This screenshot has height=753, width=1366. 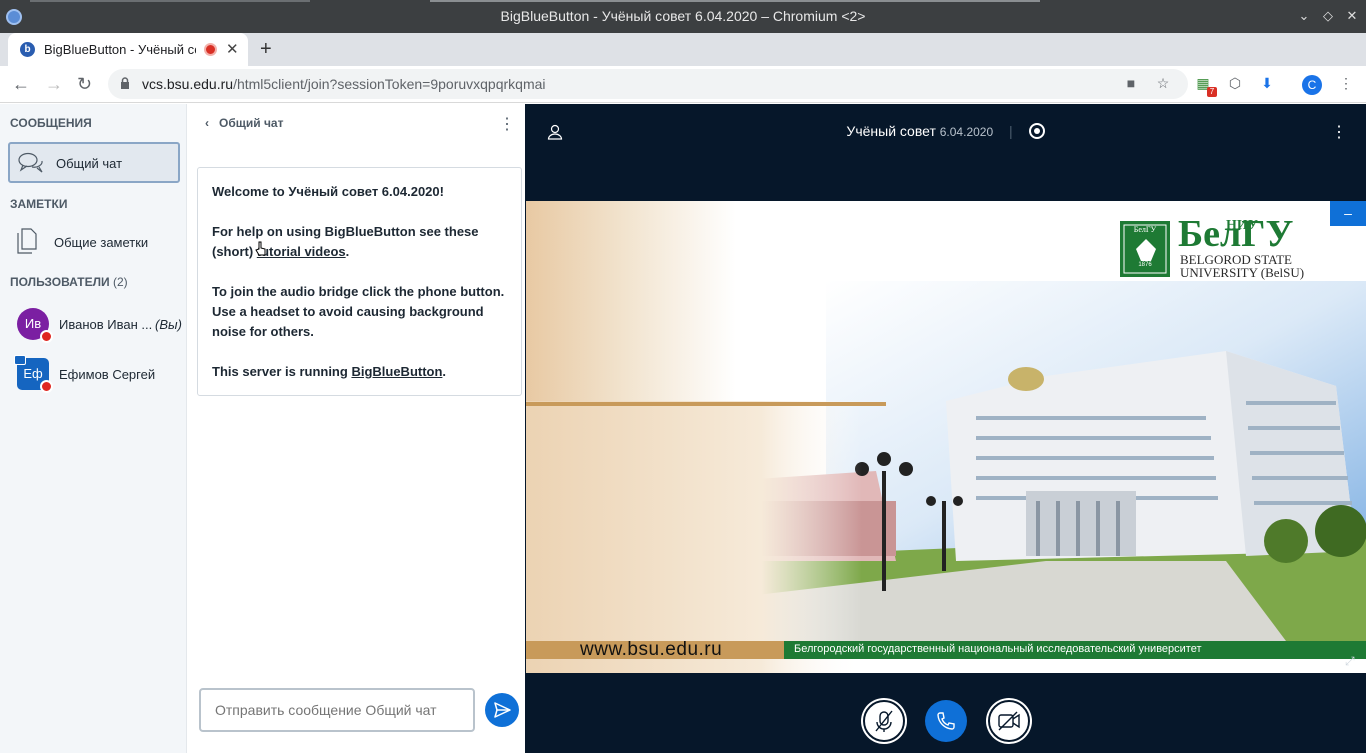 I want to click on taskbar-strip-active, so click(x=735, y=1).